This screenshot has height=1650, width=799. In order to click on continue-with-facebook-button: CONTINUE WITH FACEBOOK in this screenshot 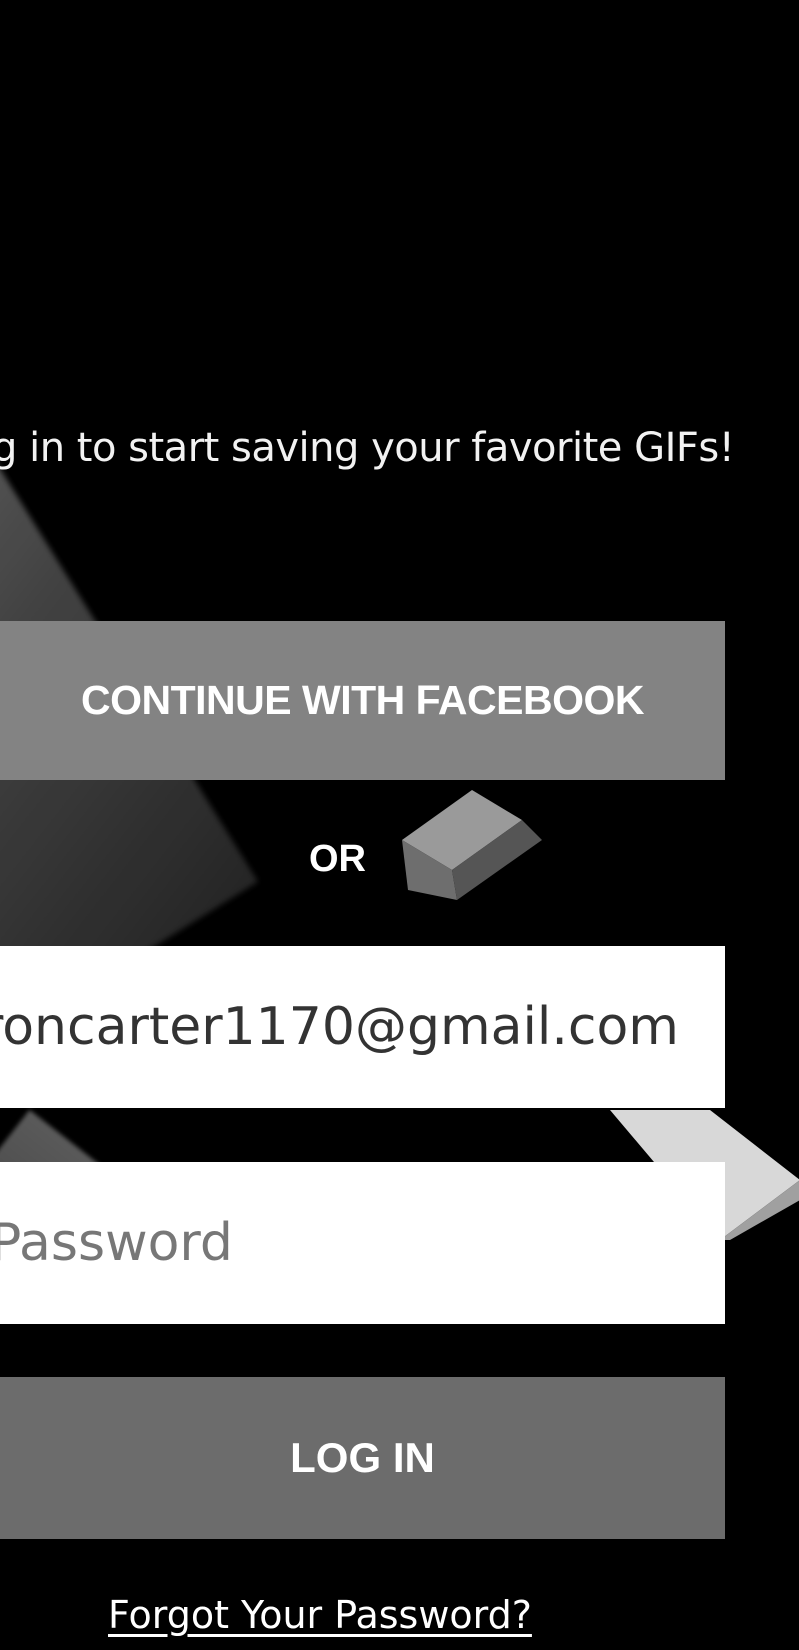, I will do `click(362, 700)`.